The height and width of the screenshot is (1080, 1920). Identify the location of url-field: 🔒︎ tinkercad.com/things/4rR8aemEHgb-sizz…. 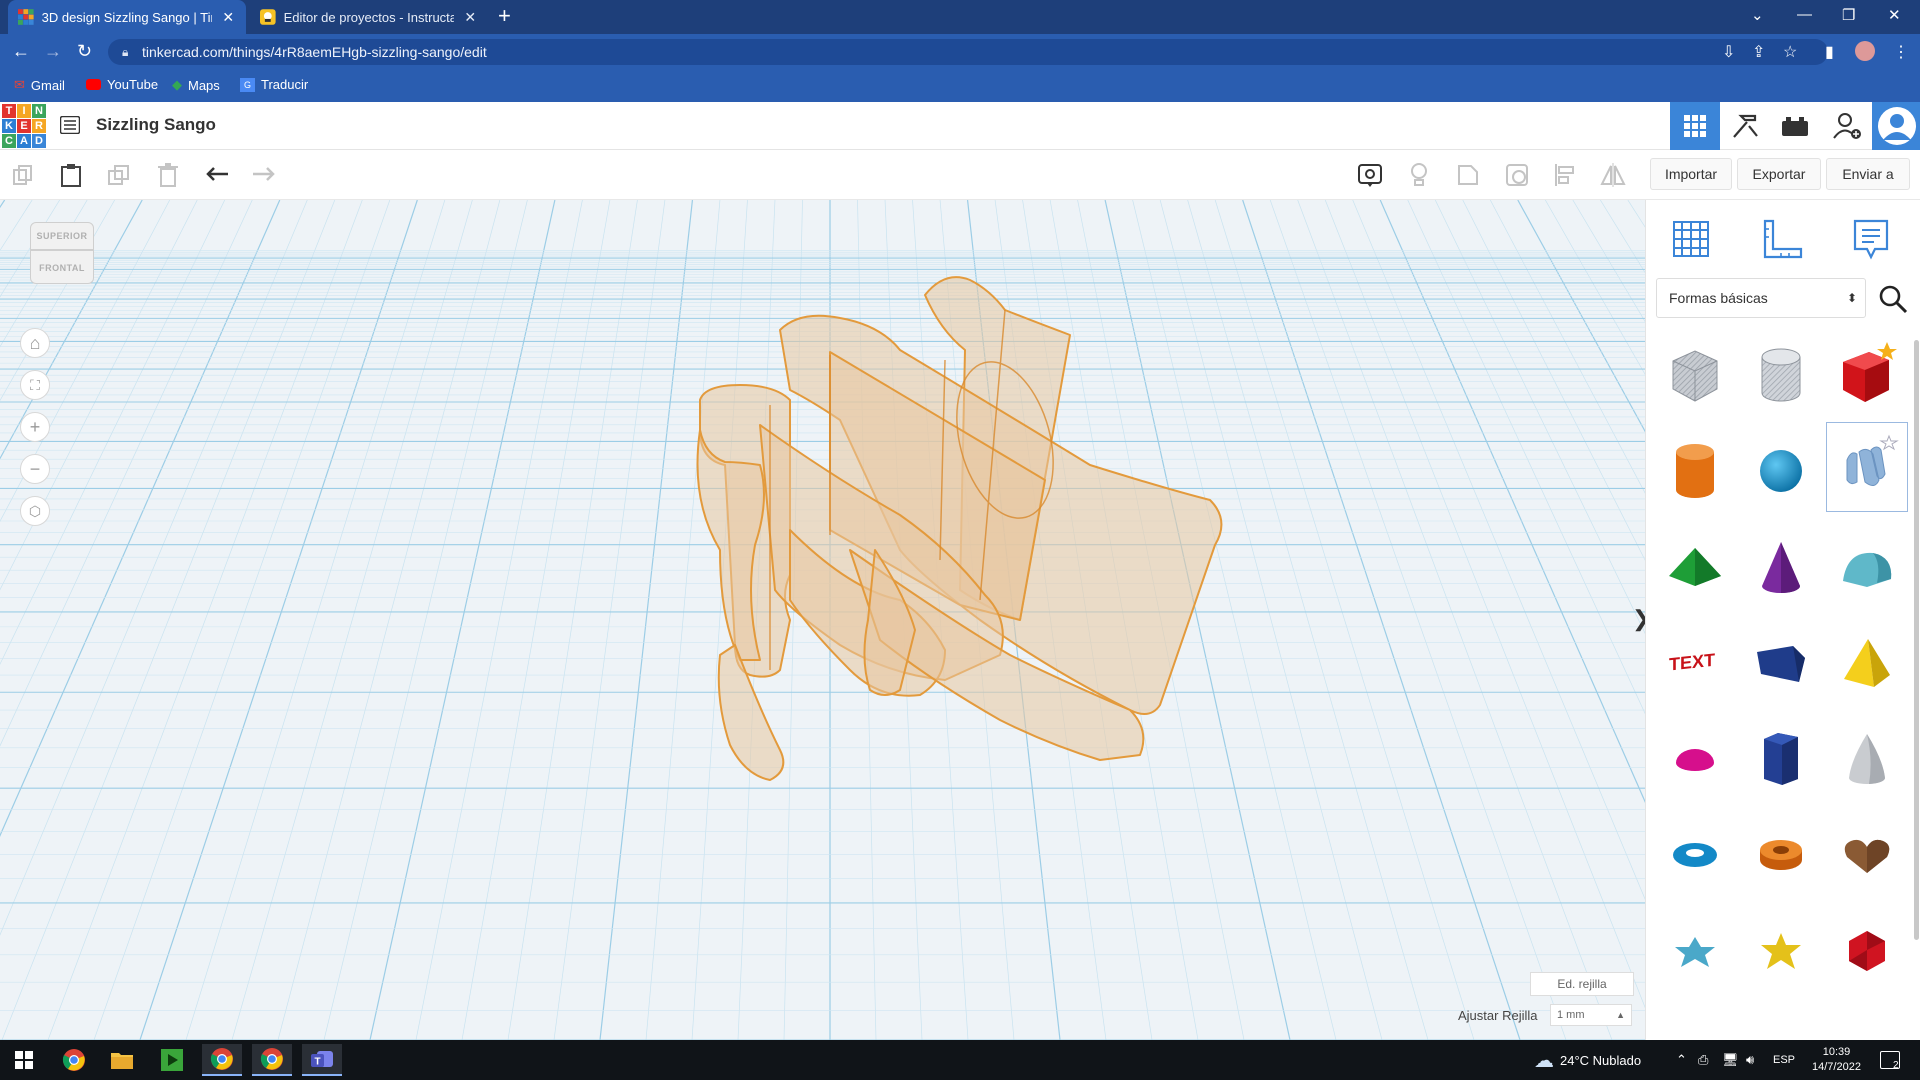
(968, 52).